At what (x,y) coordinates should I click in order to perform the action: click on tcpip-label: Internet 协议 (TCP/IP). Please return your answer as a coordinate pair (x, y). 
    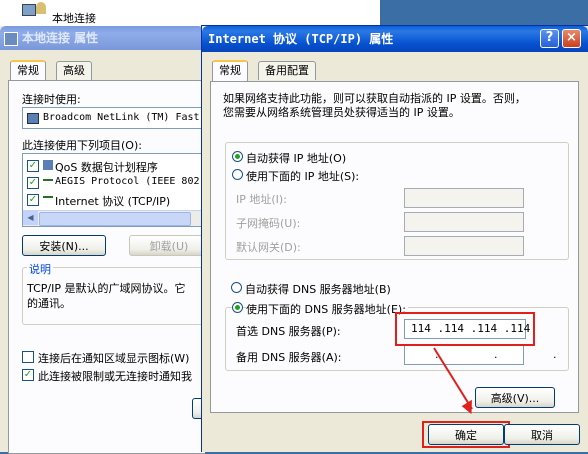
    Looking at the image, I should click on (113, 201).